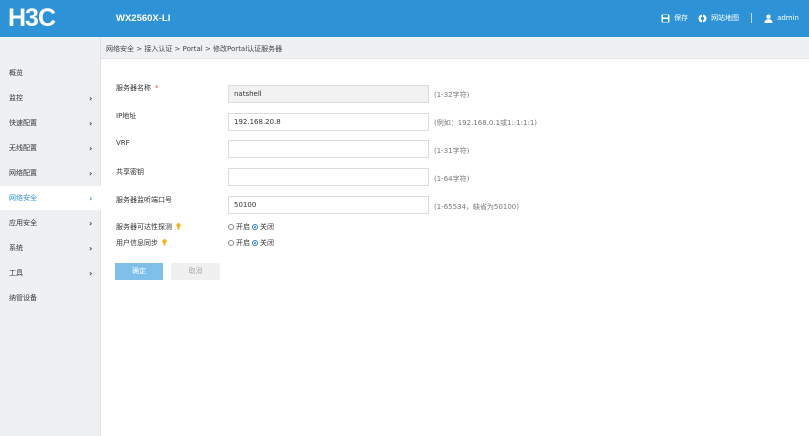  What do you see at coordinates (328, 149) in the screenshot?
I see `vrf-input` at bounding box center [328, 149].